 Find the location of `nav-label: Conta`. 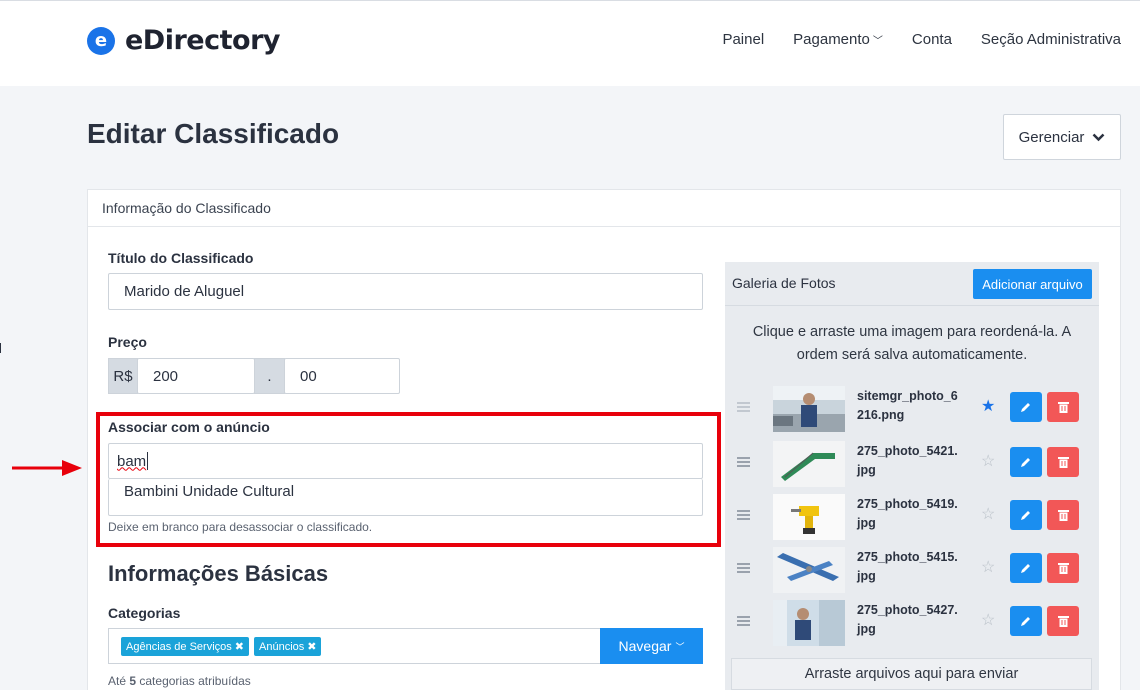

nav-label: Conta is located at coordinates (931, 39).